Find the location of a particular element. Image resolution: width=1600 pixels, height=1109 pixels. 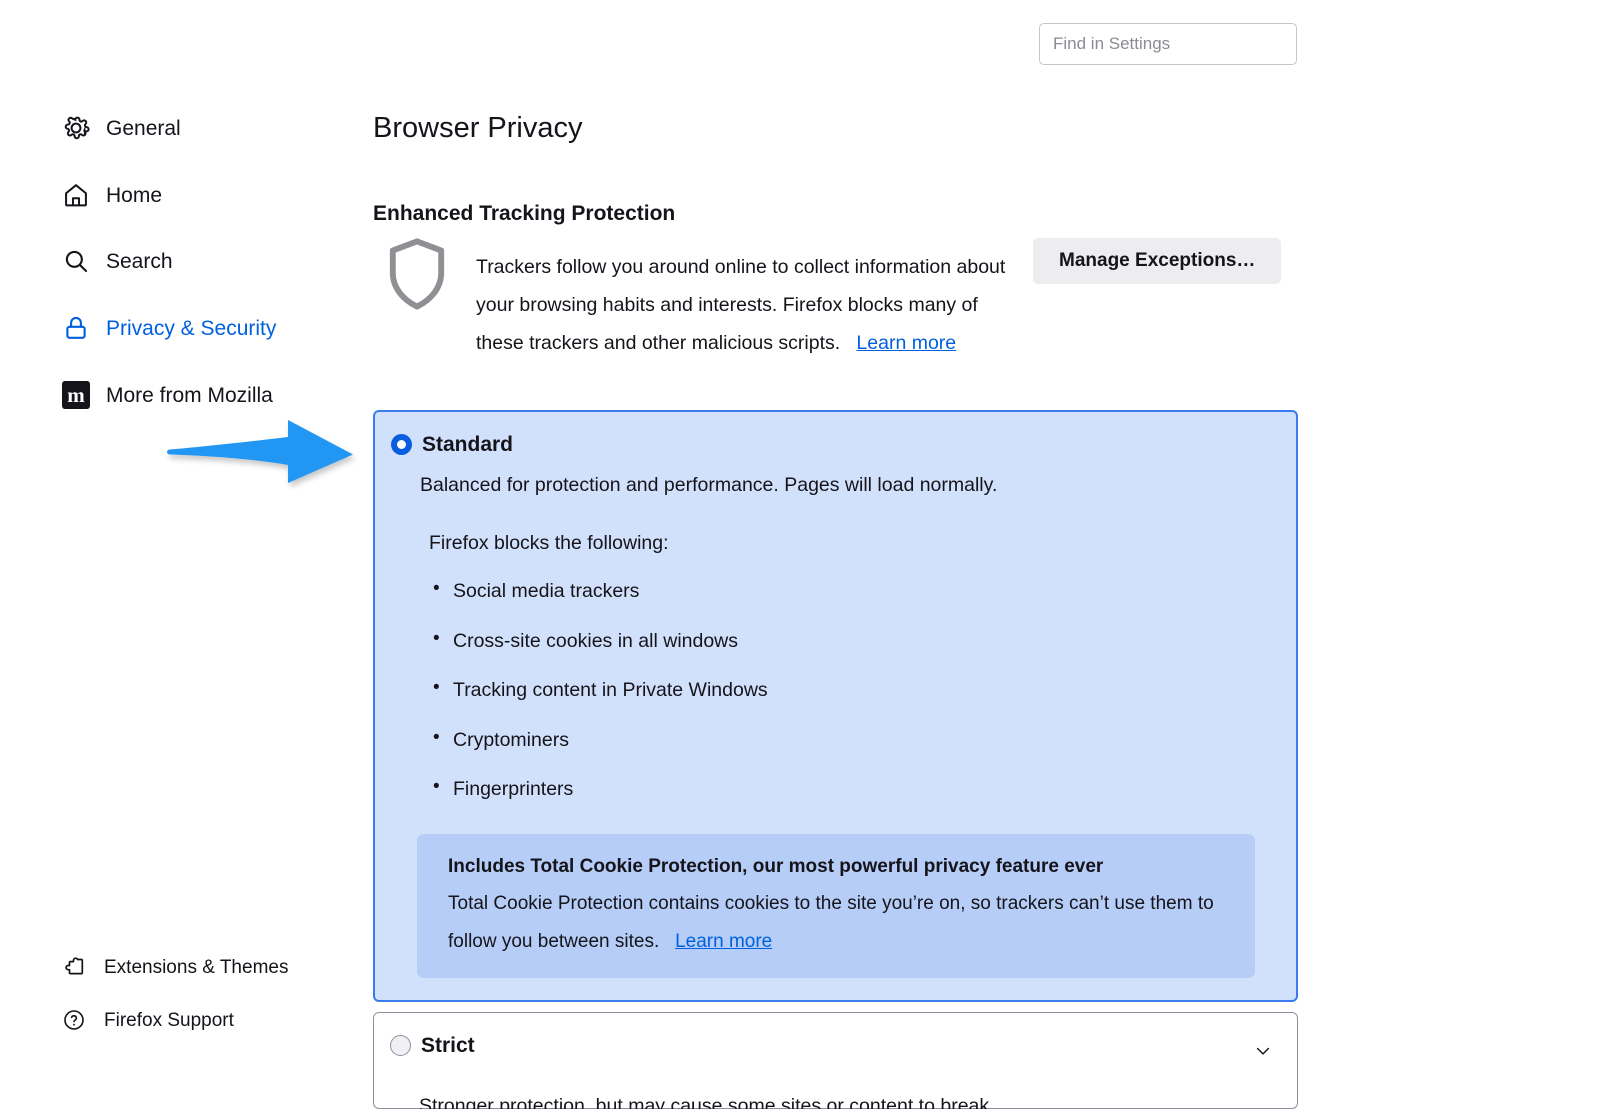

question-circle-icon is located at coordinates (74, 1020).